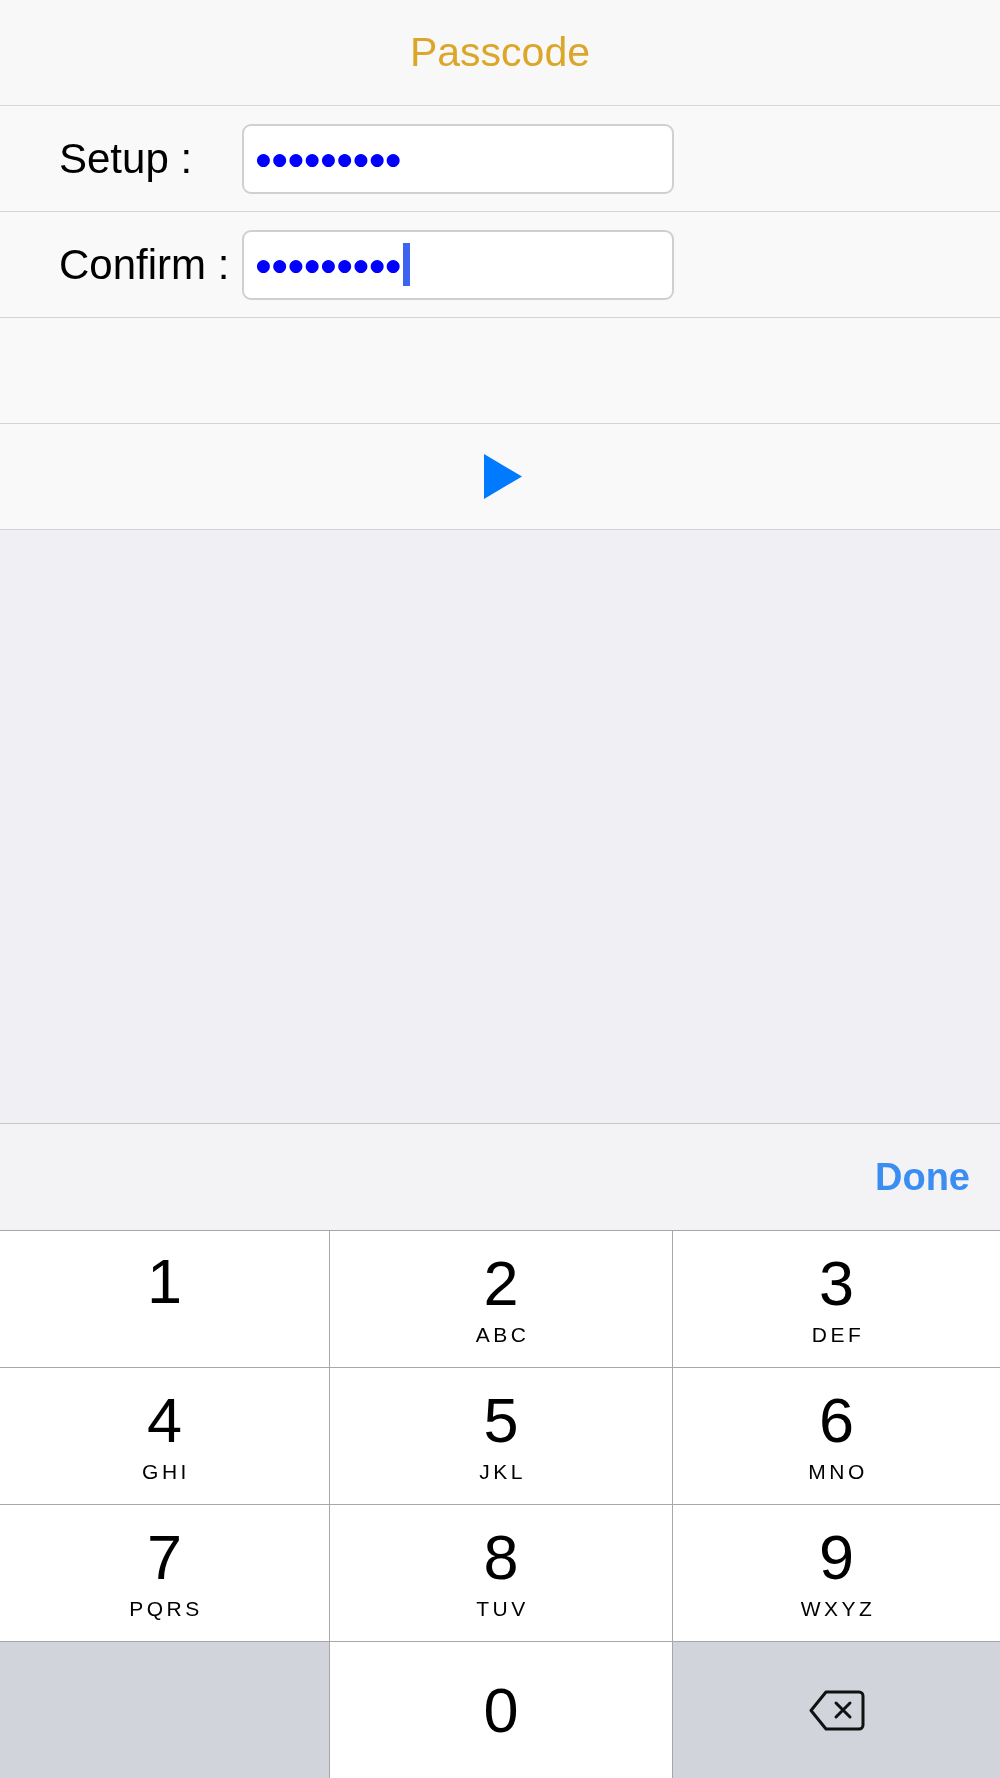 The height and width of the screenshot is (1778, 1000). What do you see at coordinates (501, 1299) in the screenshot?
I see `key-button: 2 ABC` at bounding box center [501, 1299].